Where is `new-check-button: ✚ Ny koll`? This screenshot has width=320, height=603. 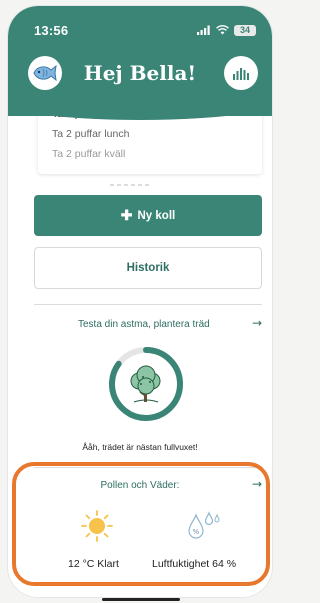
new-check-button: ✚ Ny koll is located at coordinates (148, 215).